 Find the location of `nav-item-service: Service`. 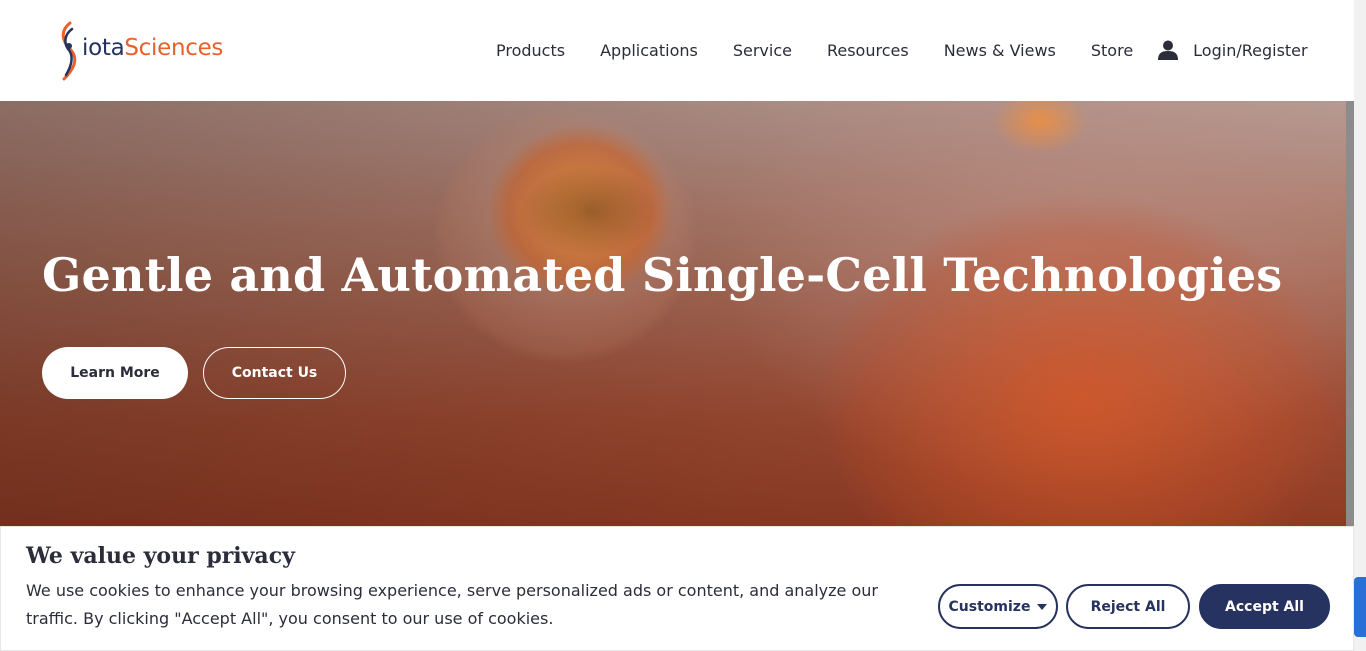

nav-item-service: Service is located at coordinates (762, 50).